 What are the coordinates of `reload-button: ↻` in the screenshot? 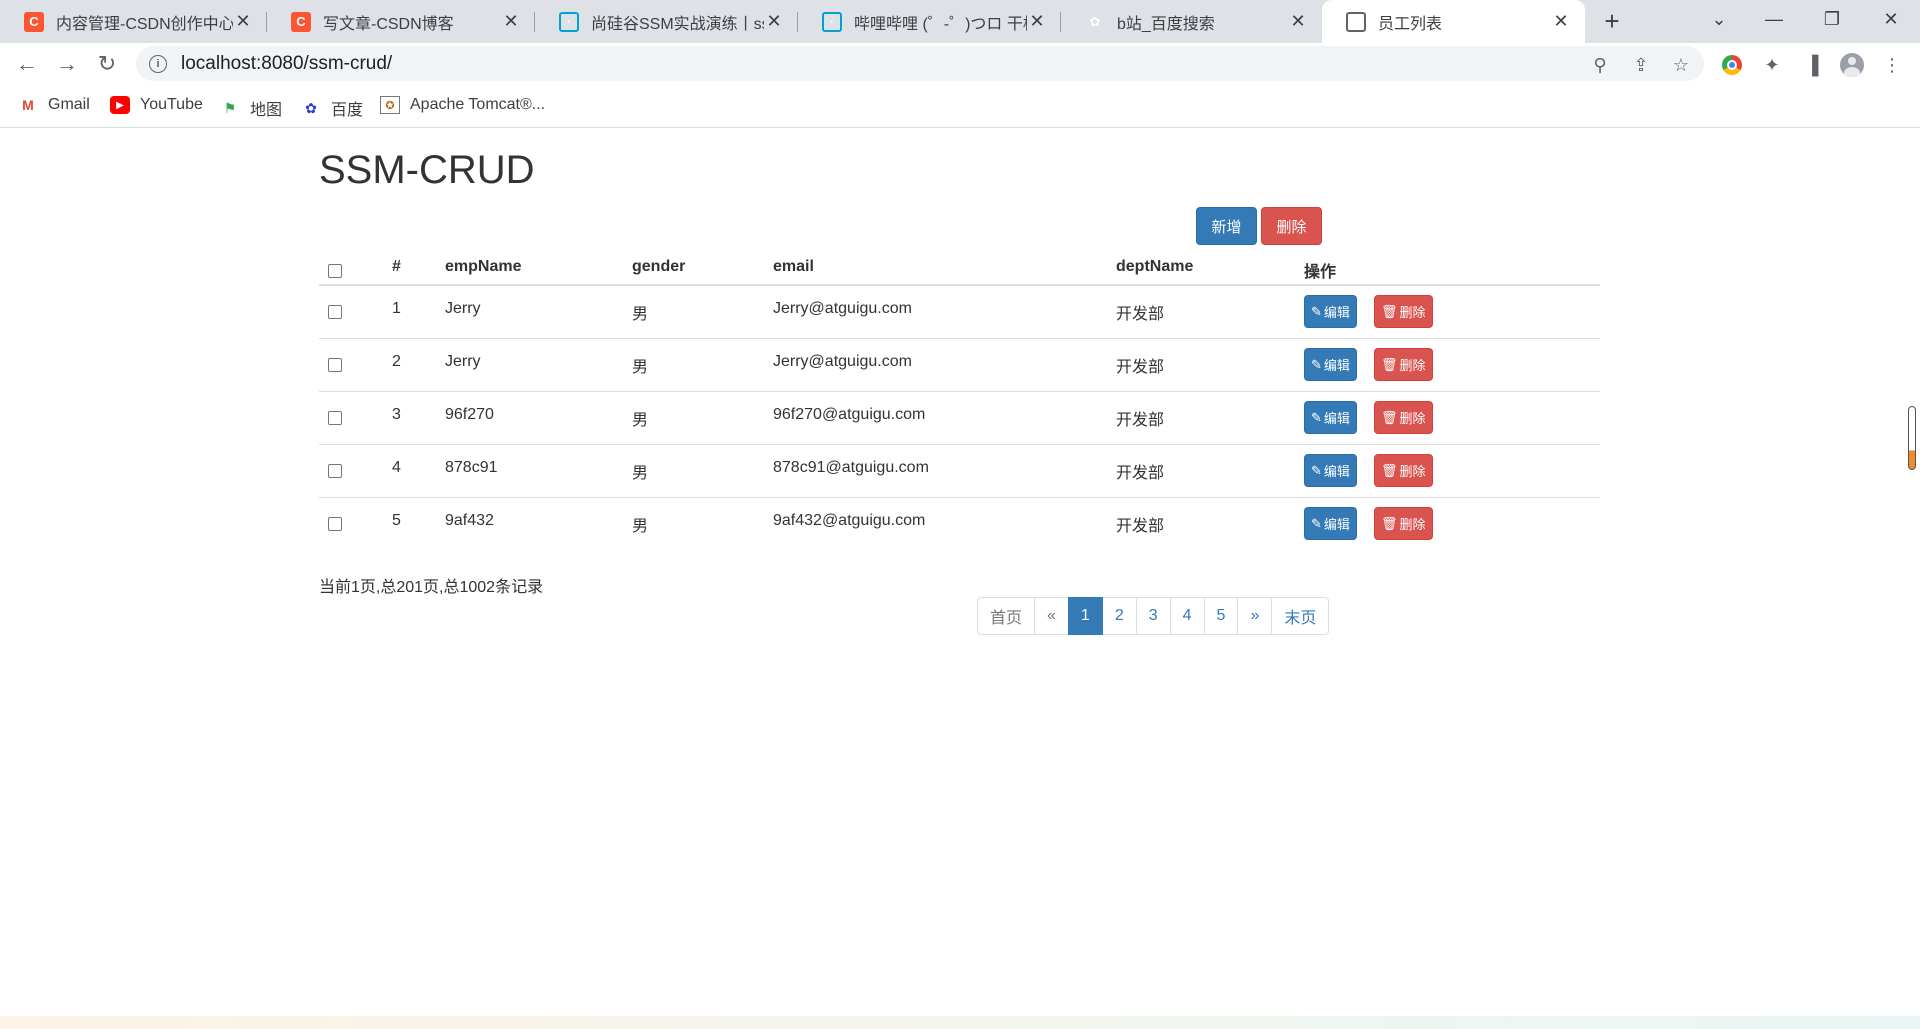 It's located at (107, 64).